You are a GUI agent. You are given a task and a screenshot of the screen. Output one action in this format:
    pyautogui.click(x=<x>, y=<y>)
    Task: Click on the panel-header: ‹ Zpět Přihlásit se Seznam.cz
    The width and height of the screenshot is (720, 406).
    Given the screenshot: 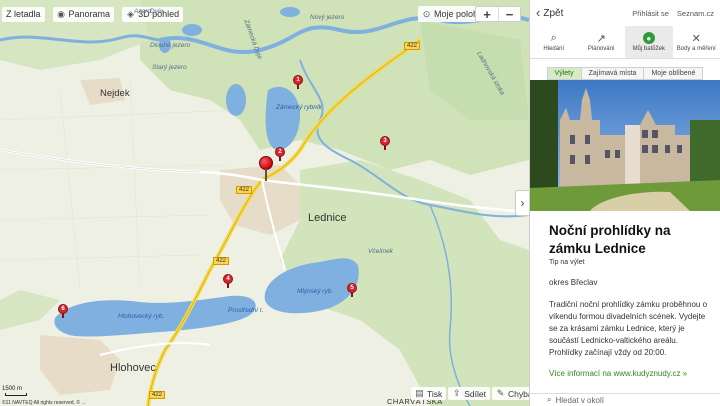 What is the action you would take?
    pyautogui.click(x=625, y=13)
    